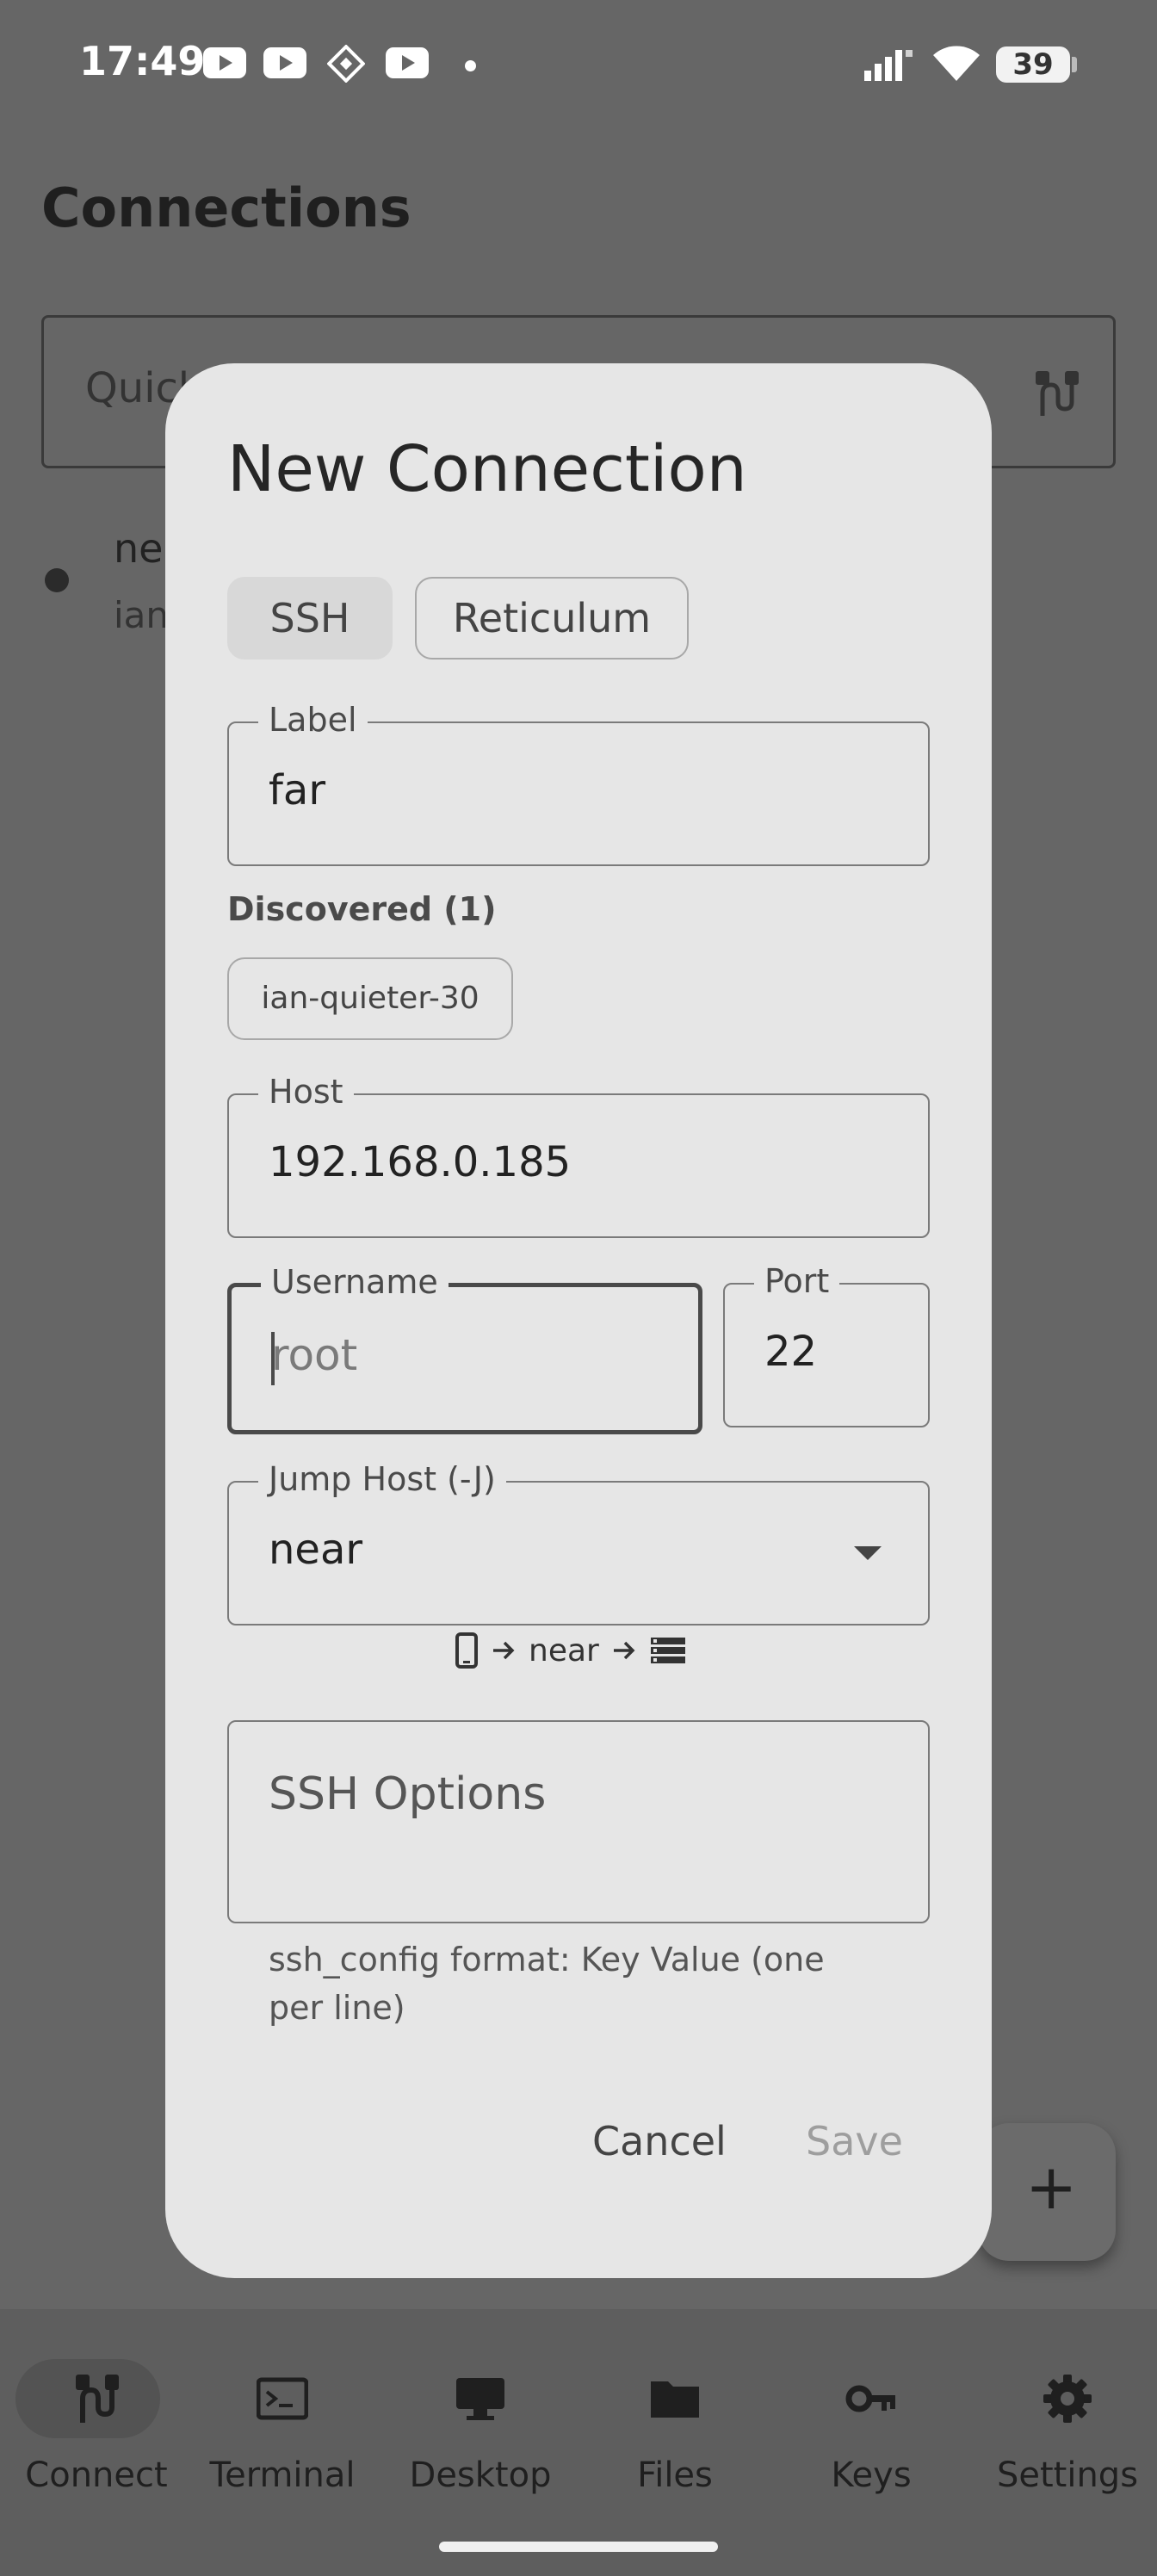 The height and width of the screenshot is (2576, 1157). Describe the element at coordinates (855, 2141) in the screenshot. I see `save-button: Save` at that location.